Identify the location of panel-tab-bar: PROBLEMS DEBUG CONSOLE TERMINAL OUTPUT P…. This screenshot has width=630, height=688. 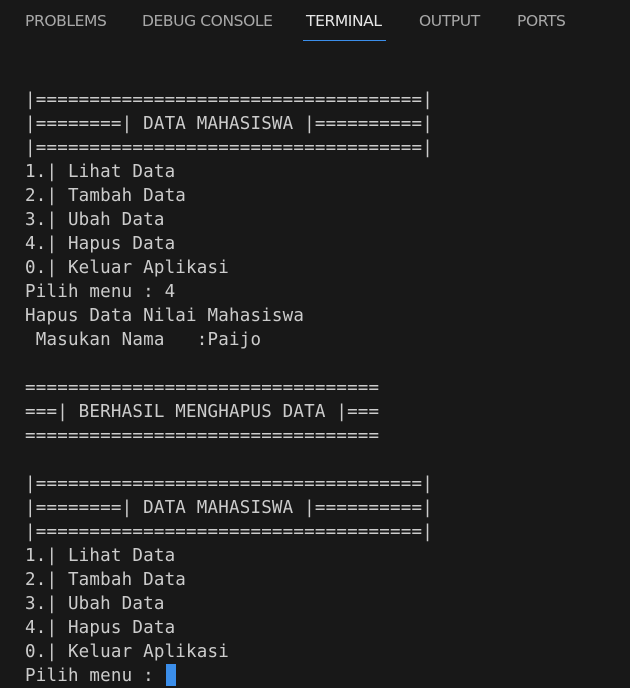
(315, 22).